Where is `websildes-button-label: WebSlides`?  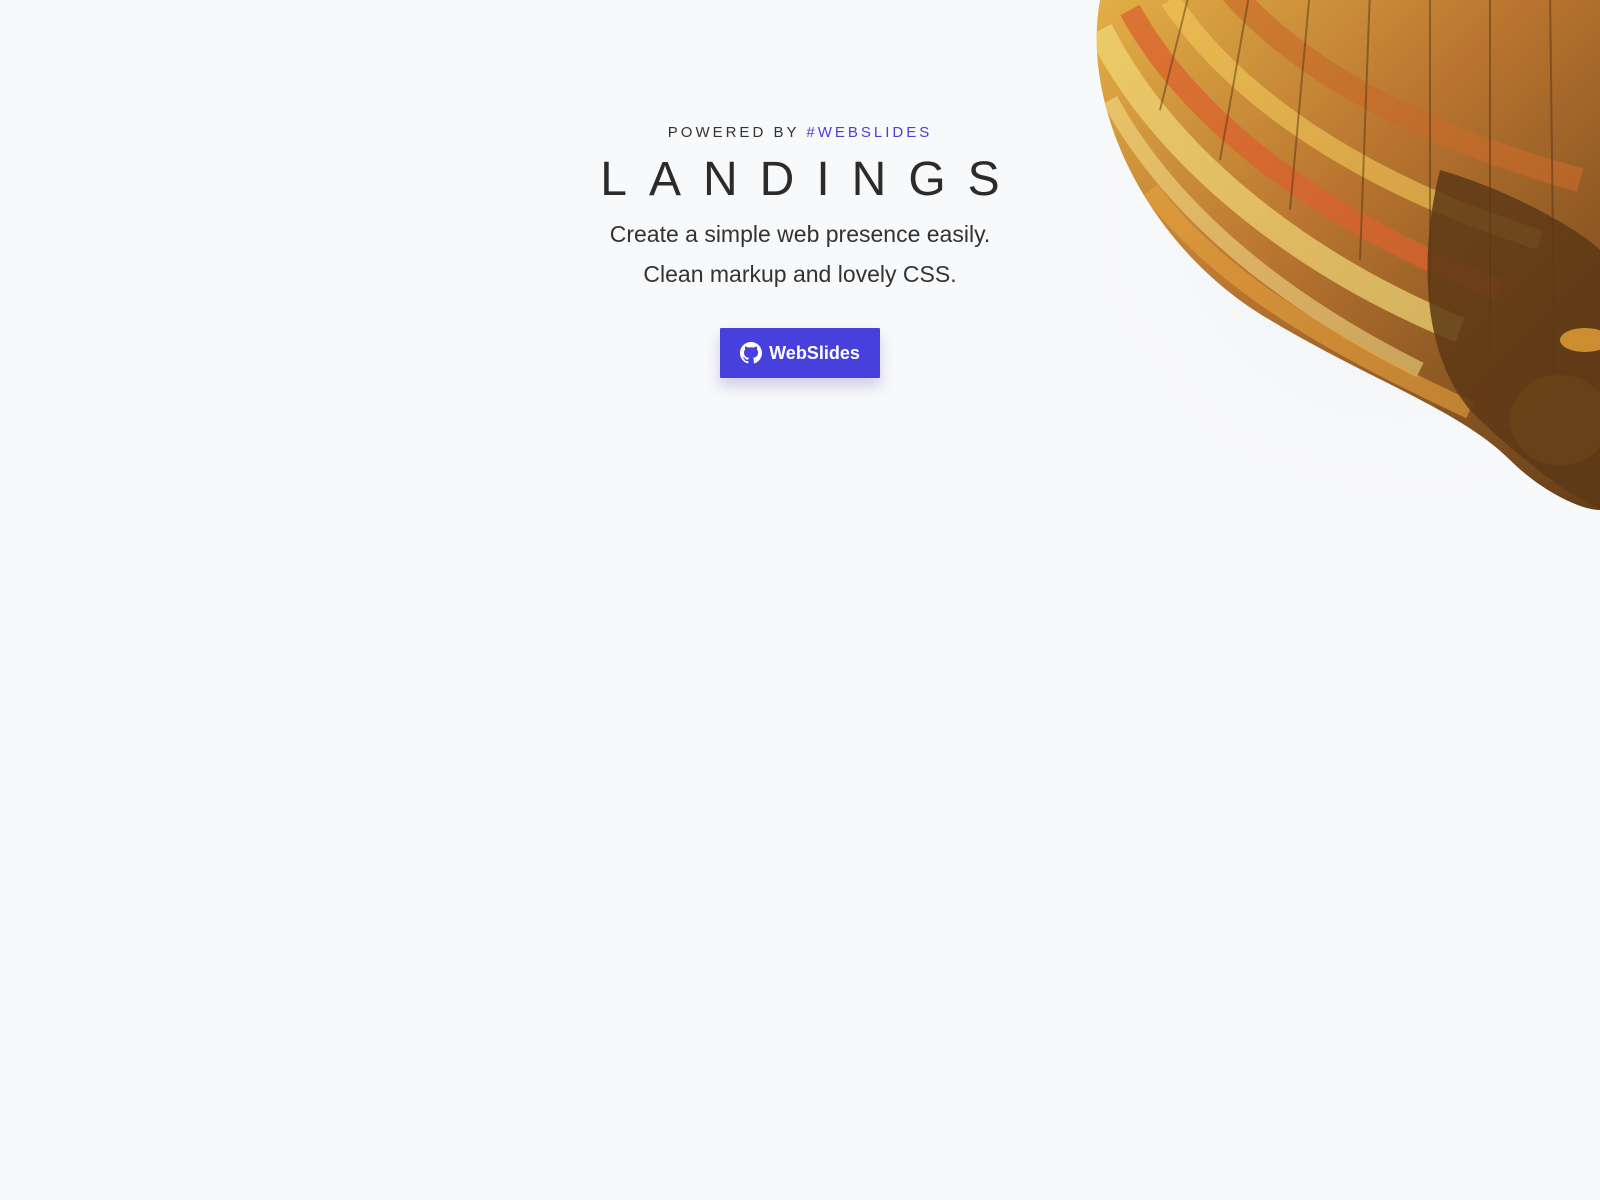 websildes-button-label: WebSlides is located at coordinates (814, 352).